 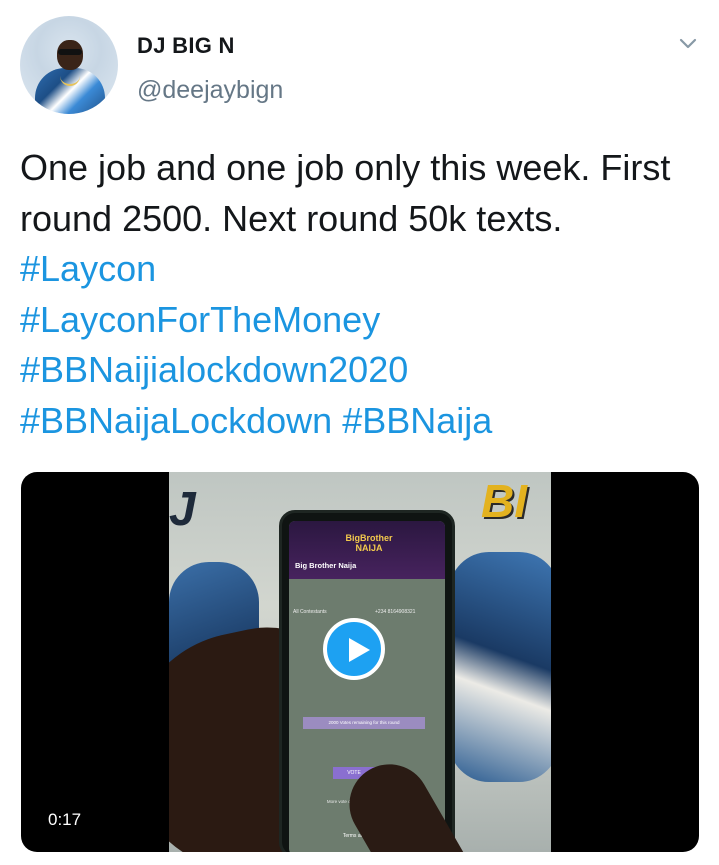 I want to click on hashtag-link: #BBNaijialockdown2020, so click(x=214, y=369).